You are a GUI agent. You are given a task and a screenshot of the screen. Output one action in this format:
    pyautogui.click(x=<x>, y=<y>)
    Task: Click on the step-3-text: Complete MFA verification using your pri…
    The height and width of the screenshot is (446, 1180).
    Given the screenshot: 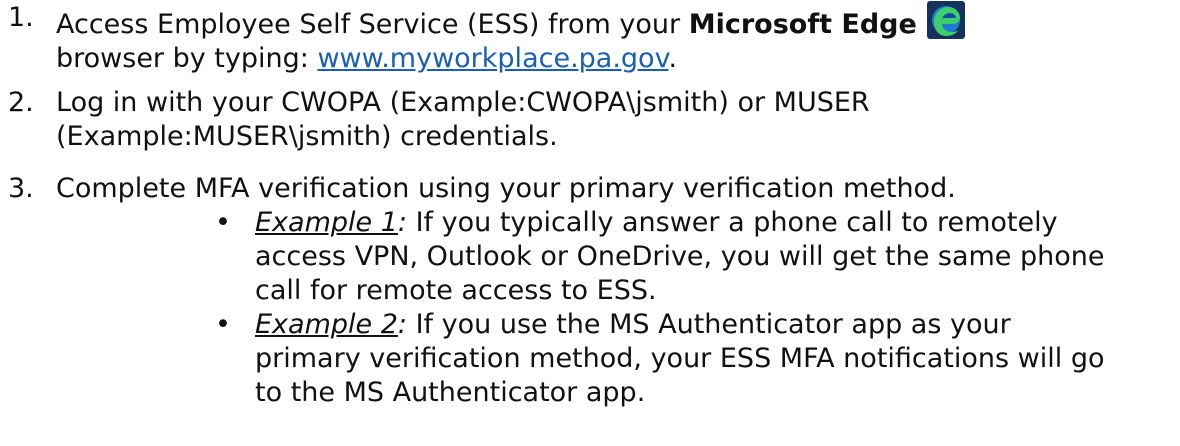 What is the action you would take?
    pyautogui.click(x=606, y=189)
    